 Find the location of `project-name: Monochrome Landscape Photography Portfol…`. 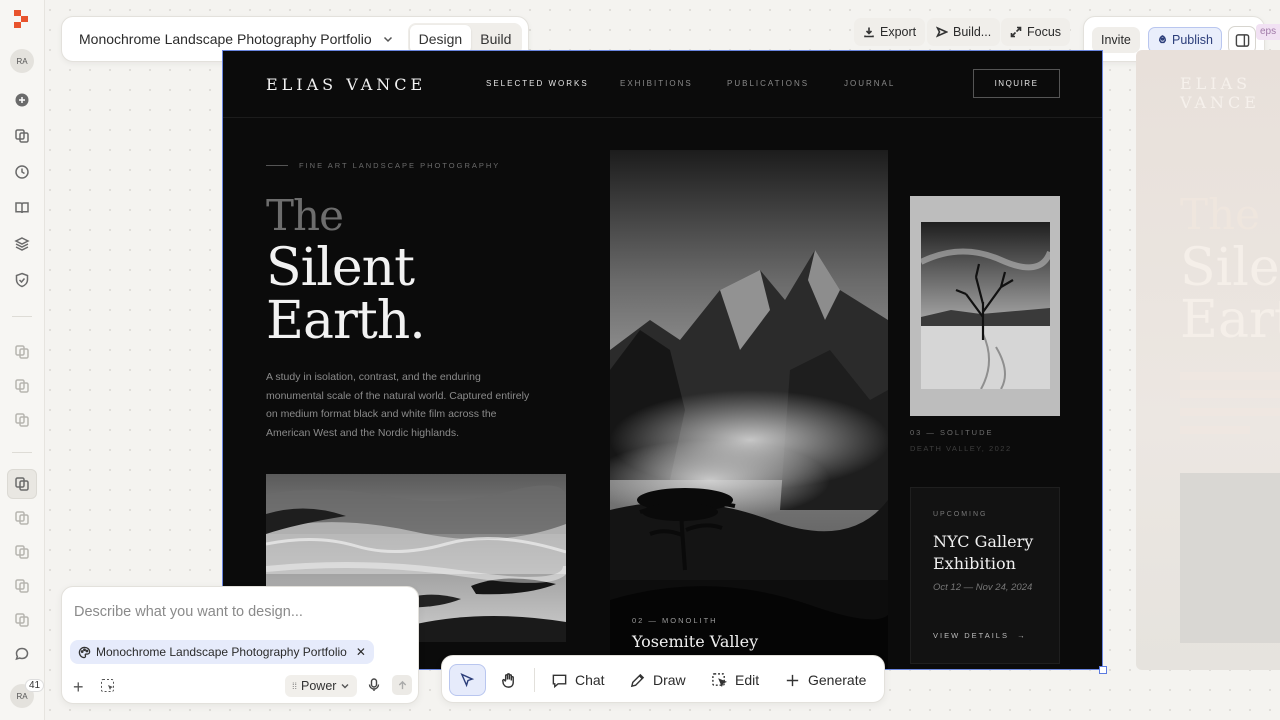

project-name: Monochrome Landscape Photography Portfol… is located at coordinates (225, 39).